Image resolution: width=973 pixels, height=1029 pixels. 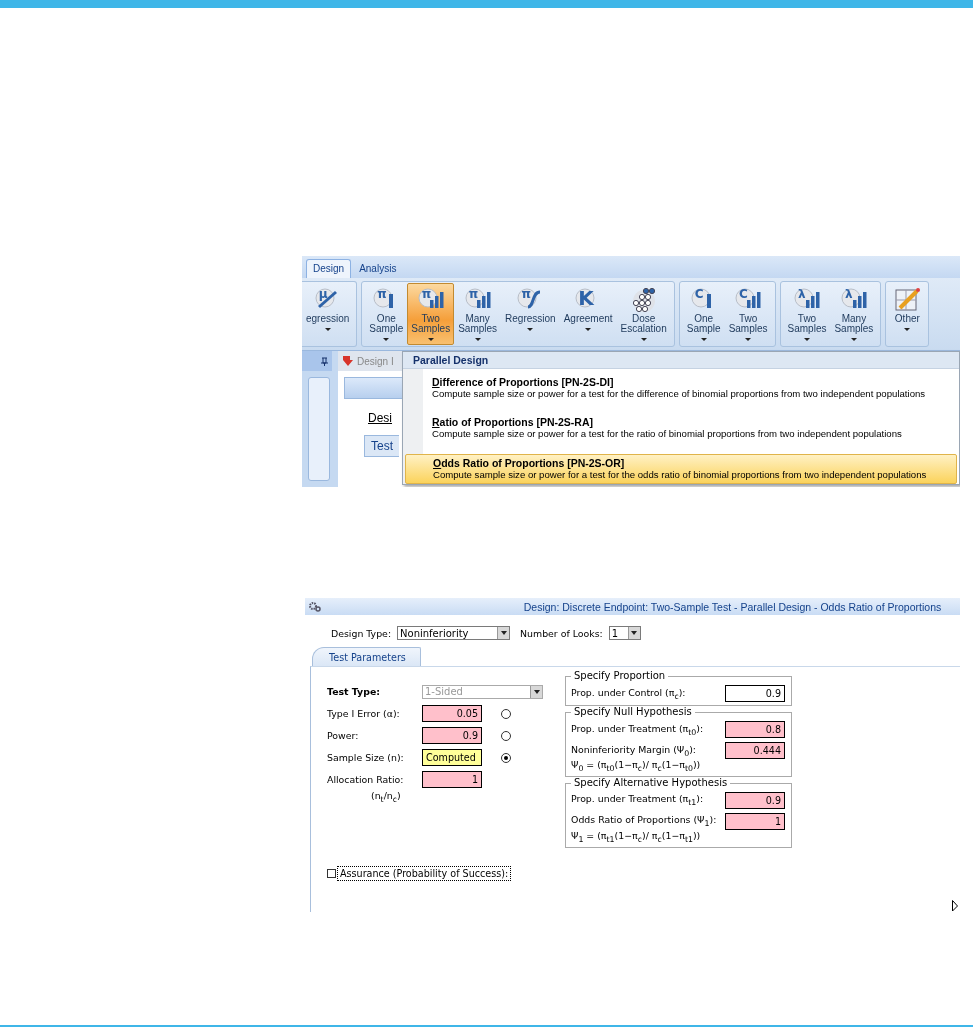 I want to click on ribbon-button: Dose Escalation, so click(x=643, y=314).